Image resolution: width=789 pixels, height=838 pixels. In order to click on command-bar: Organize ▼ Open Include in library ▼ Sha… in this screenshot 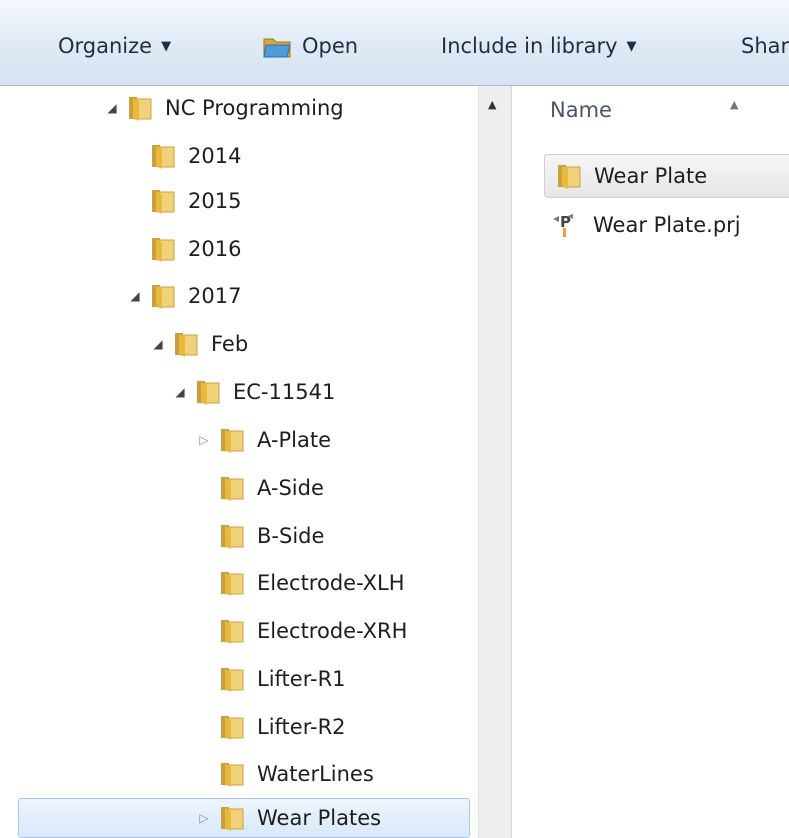, I will do `click(394, 43)`.